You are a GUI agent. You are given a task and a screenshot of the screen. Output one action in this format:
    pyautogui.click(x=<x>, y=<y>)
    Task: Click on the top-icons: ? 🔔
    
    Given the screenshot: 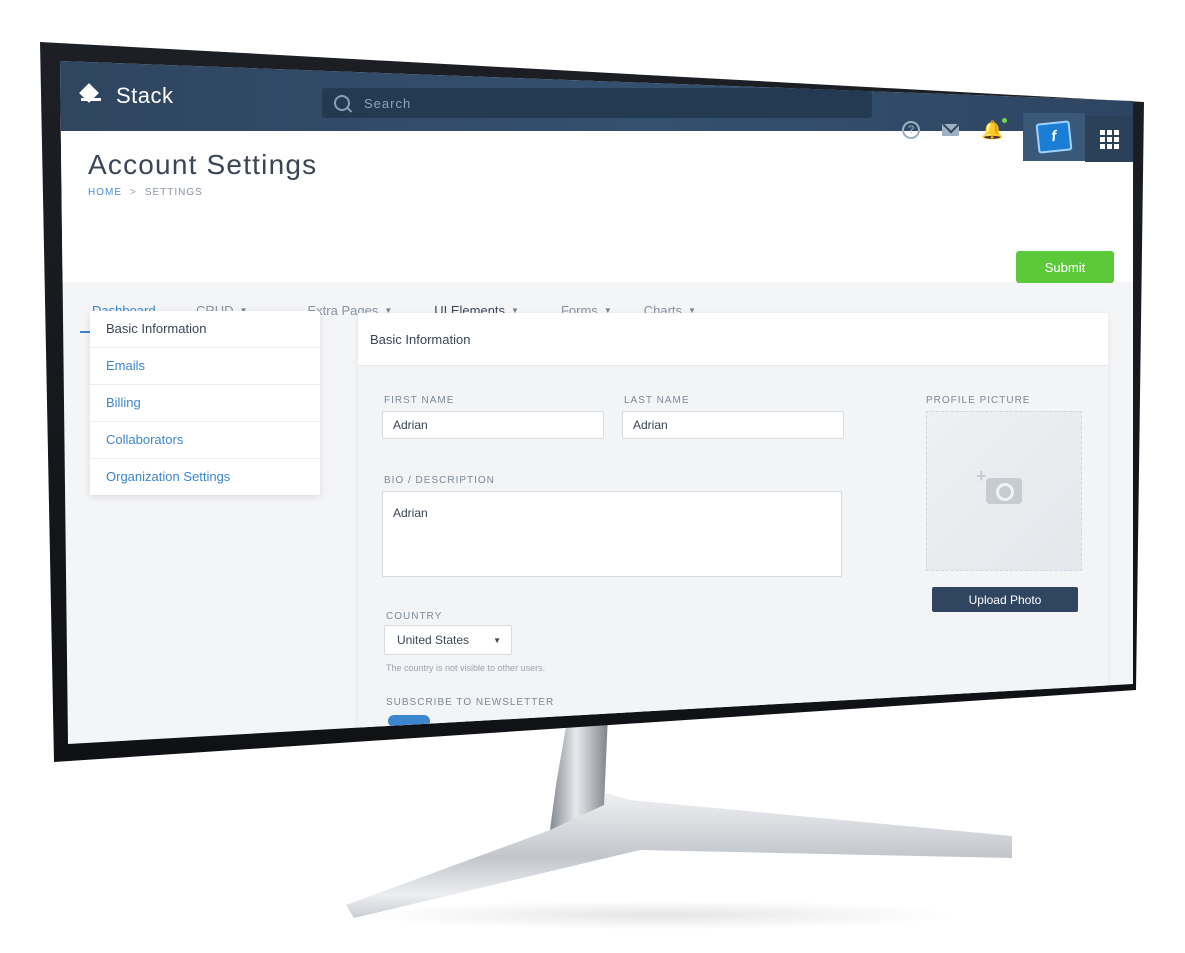 What is the action you would take?
    pyautogui.click(x=955, y=129)
    